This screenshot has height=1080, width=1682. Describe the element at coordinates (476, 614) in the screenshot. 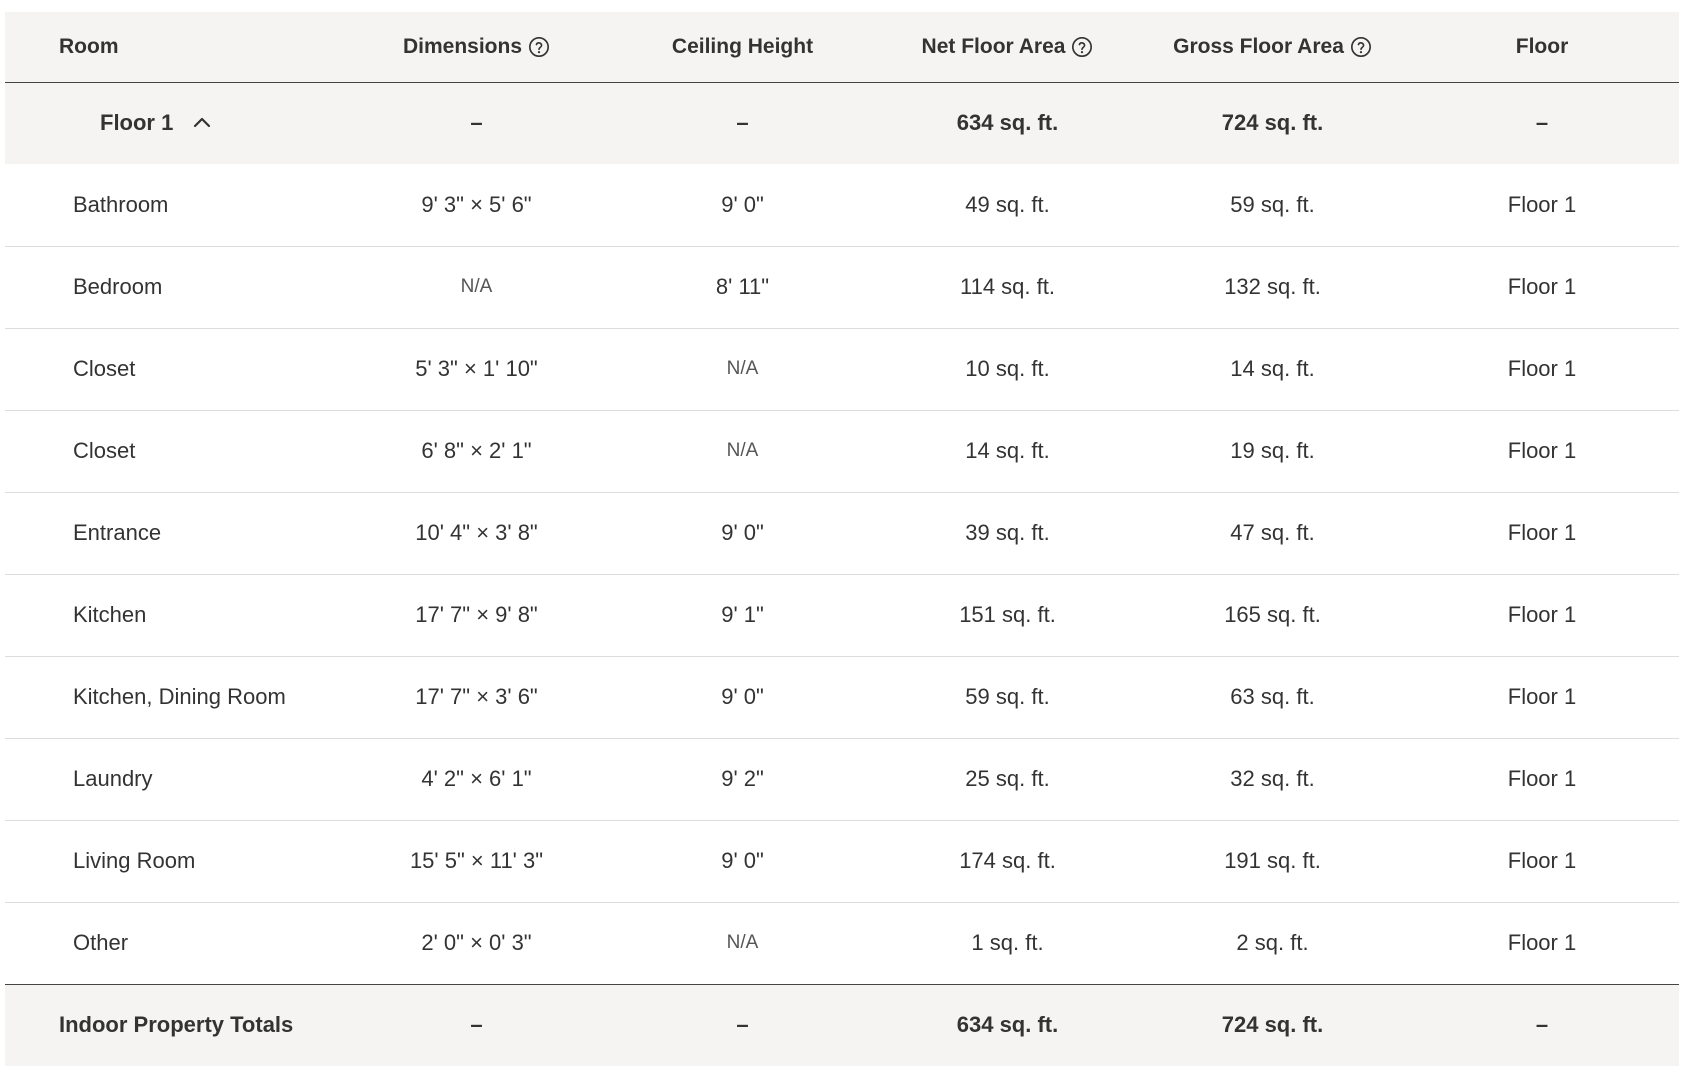

I see `dimensions-cell: 17' 7" × 9' 8"` at that location.